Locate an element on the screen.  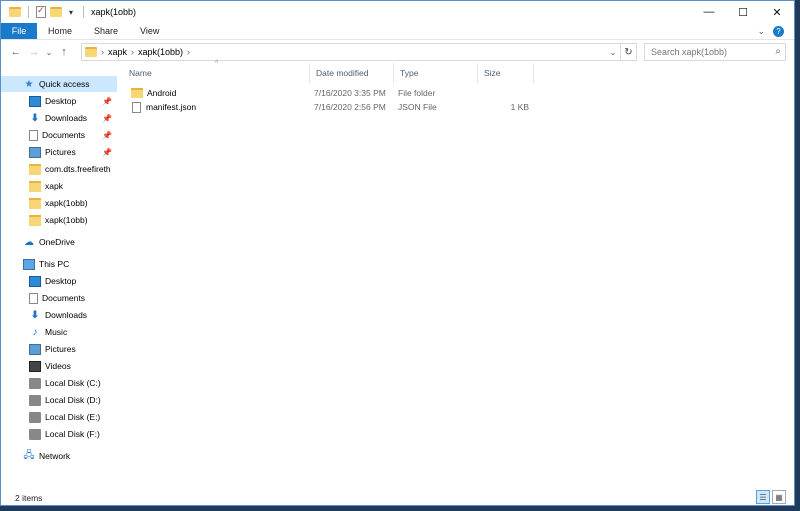
music-icon: ♪ is located at coordinates (35, 332).